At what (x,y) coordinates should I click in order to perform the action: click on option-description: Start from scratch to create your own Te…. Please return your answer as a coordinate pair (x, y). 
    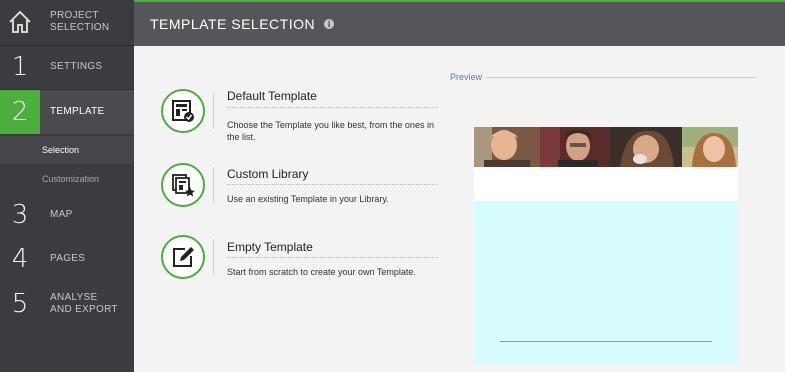
    Looking at the image, I should click on (321, 272).